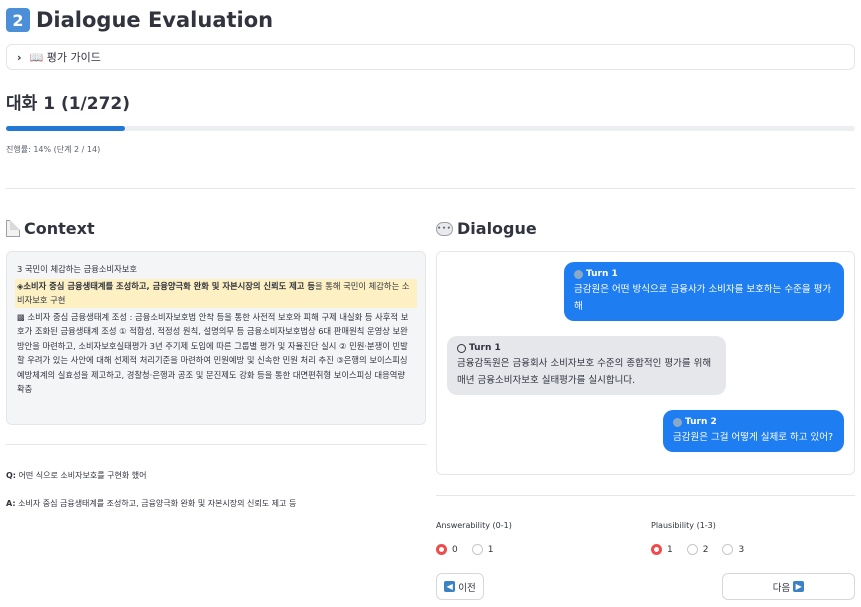  I want to click on context-heading-text: Context, so click(59, 228).